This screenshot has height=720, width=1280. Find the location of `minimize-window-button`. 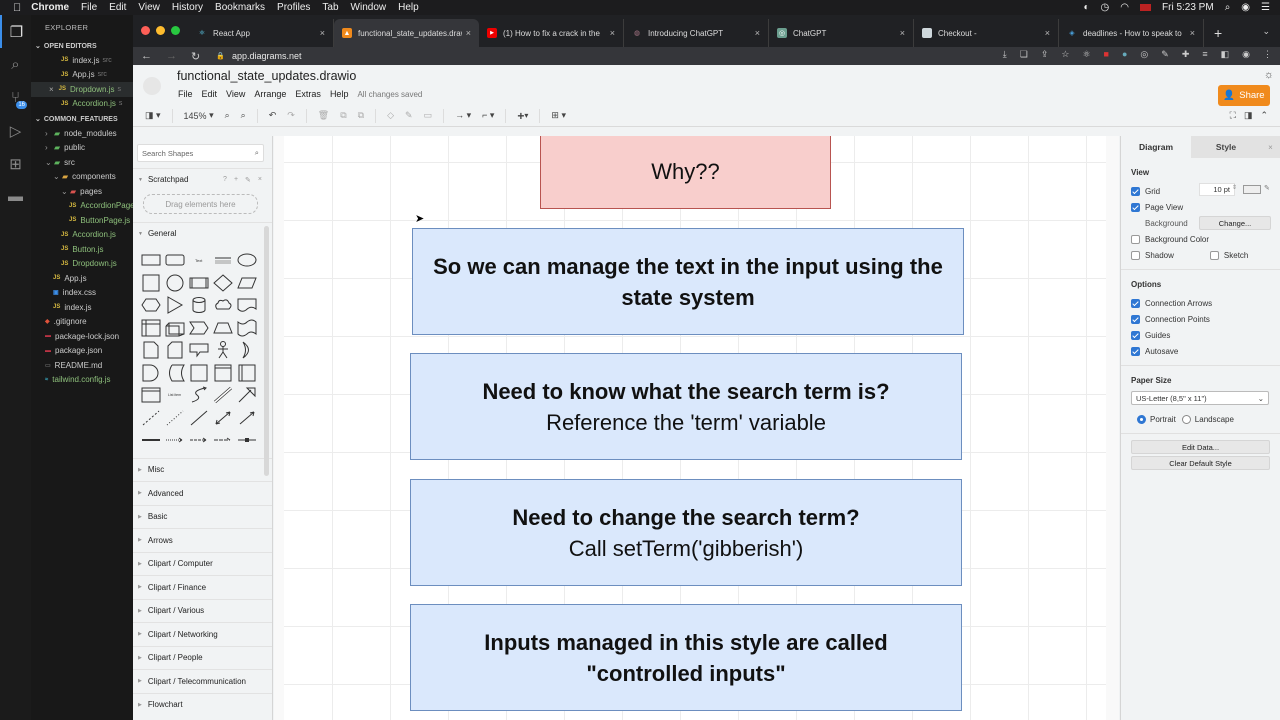

minimize-window-button is located at coordinates (160, 30).